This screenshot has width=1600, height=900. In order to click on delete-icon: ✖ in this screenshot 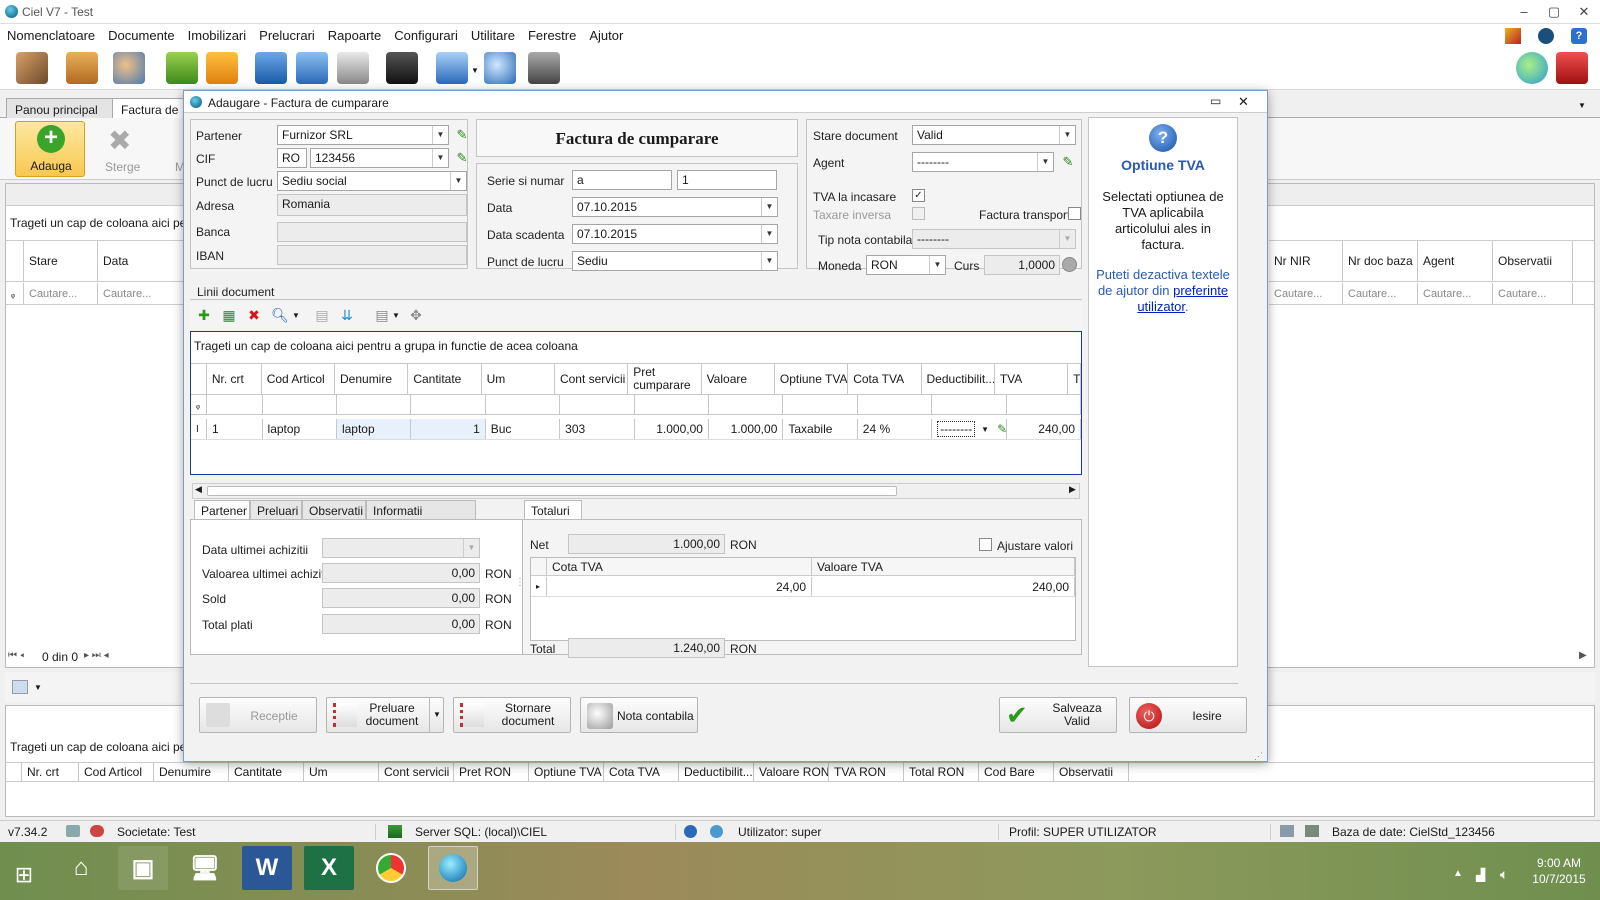, I will do `click(119, 140)`.